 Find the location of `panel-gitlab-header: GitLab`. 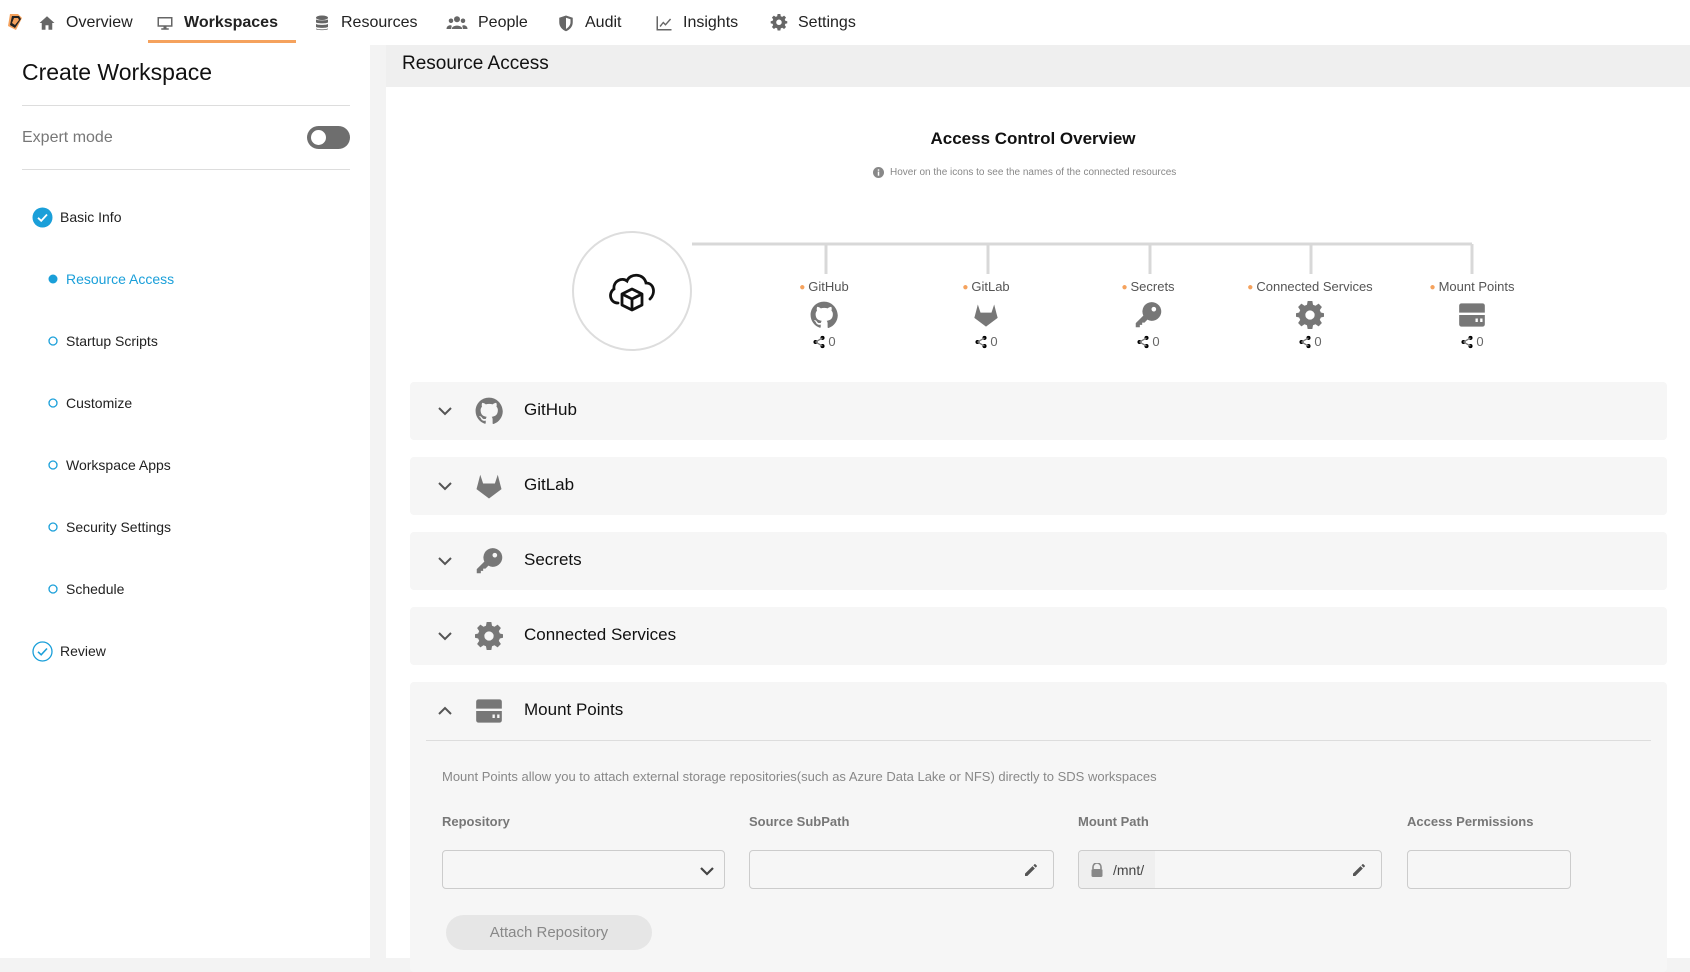

panel-gitlab-header: GitLab is located at coordinates (1038, 486).